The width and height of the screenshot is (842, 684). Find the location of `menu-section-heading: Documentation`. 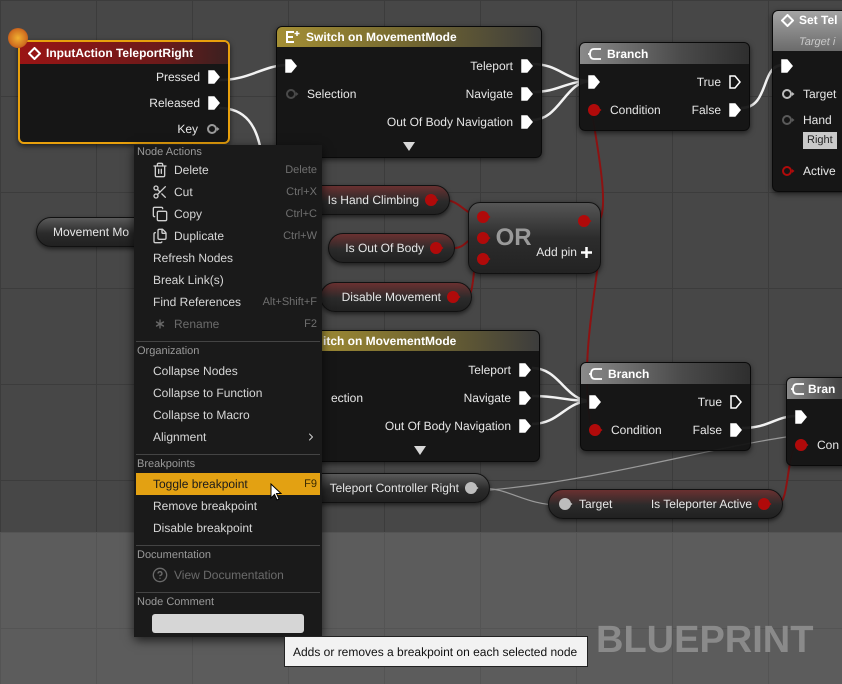

menu-section-heading: Documentation is located at coordinates (174, 555).